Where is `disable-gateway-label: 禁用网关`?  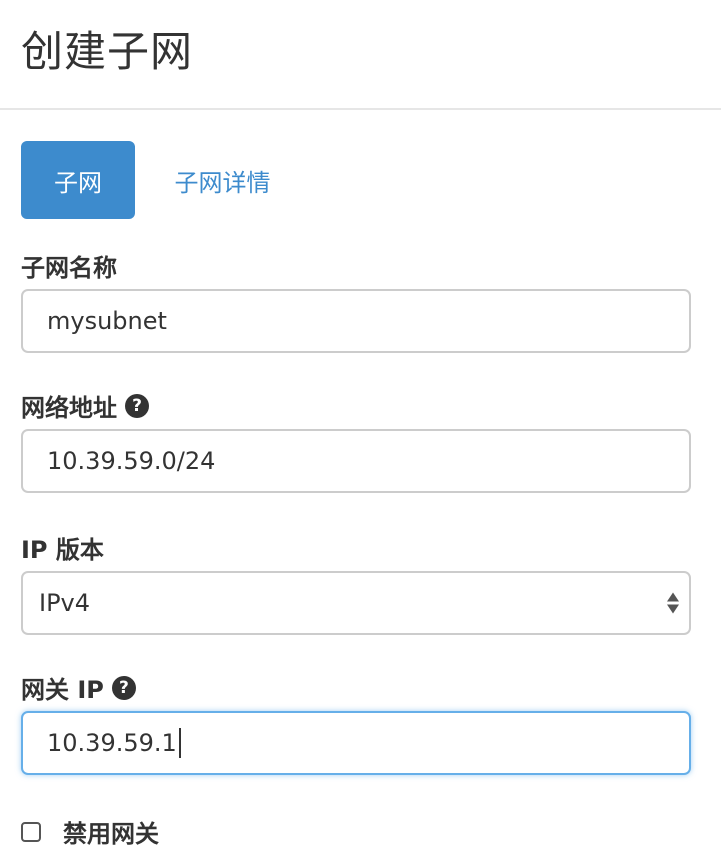 disable-gateway-label: 禁用网关 is located at coordinates (111, 831).